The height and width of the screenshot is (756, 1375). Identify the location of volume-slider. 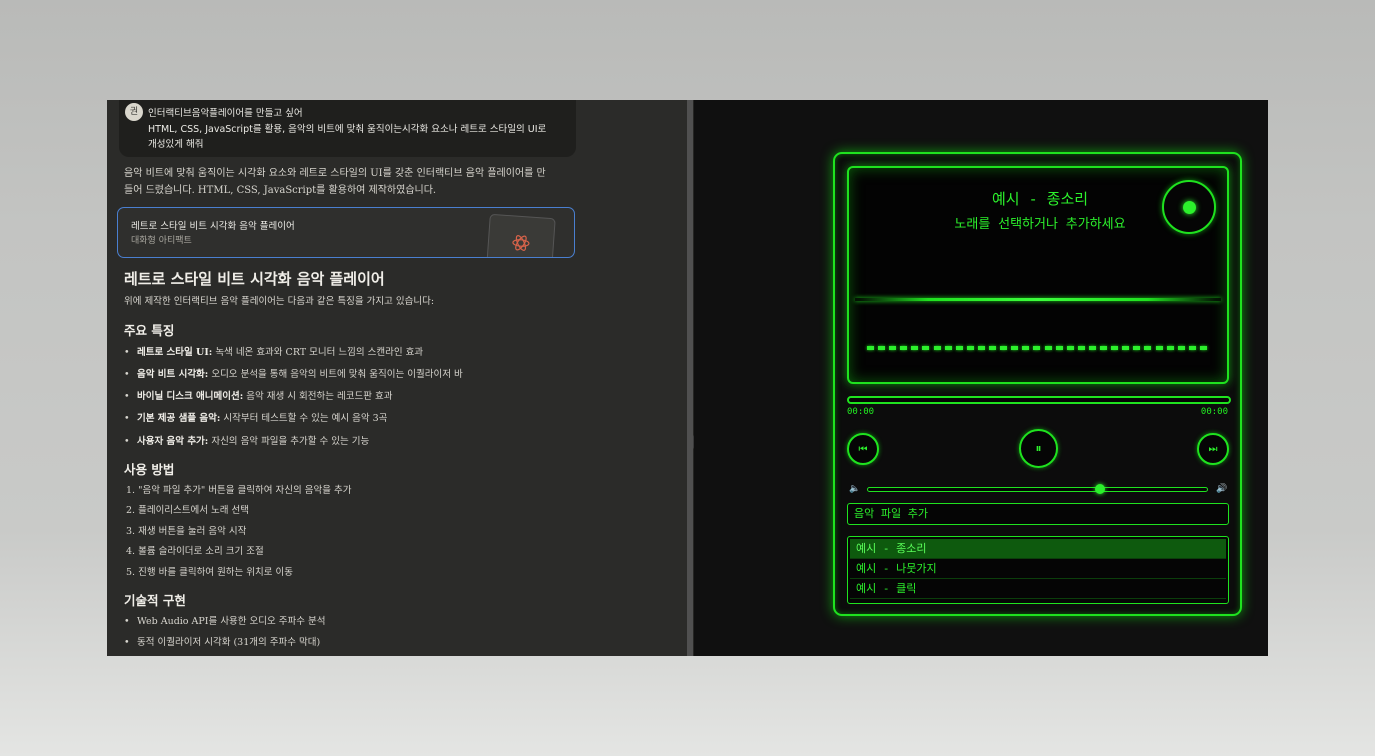
(1037, 489).